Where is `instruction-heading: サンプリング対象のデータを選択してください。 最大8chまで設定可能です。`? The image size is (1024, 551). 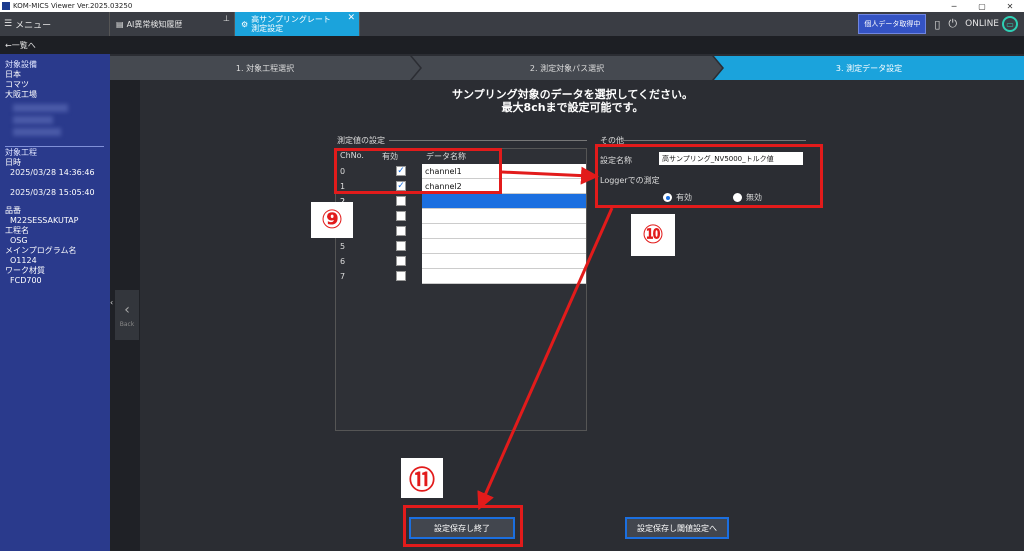
instruction-heading: サンプリング対象のデータを選択してください。 最大8chまで設定可能です。 is located at coordinates (572, 101).